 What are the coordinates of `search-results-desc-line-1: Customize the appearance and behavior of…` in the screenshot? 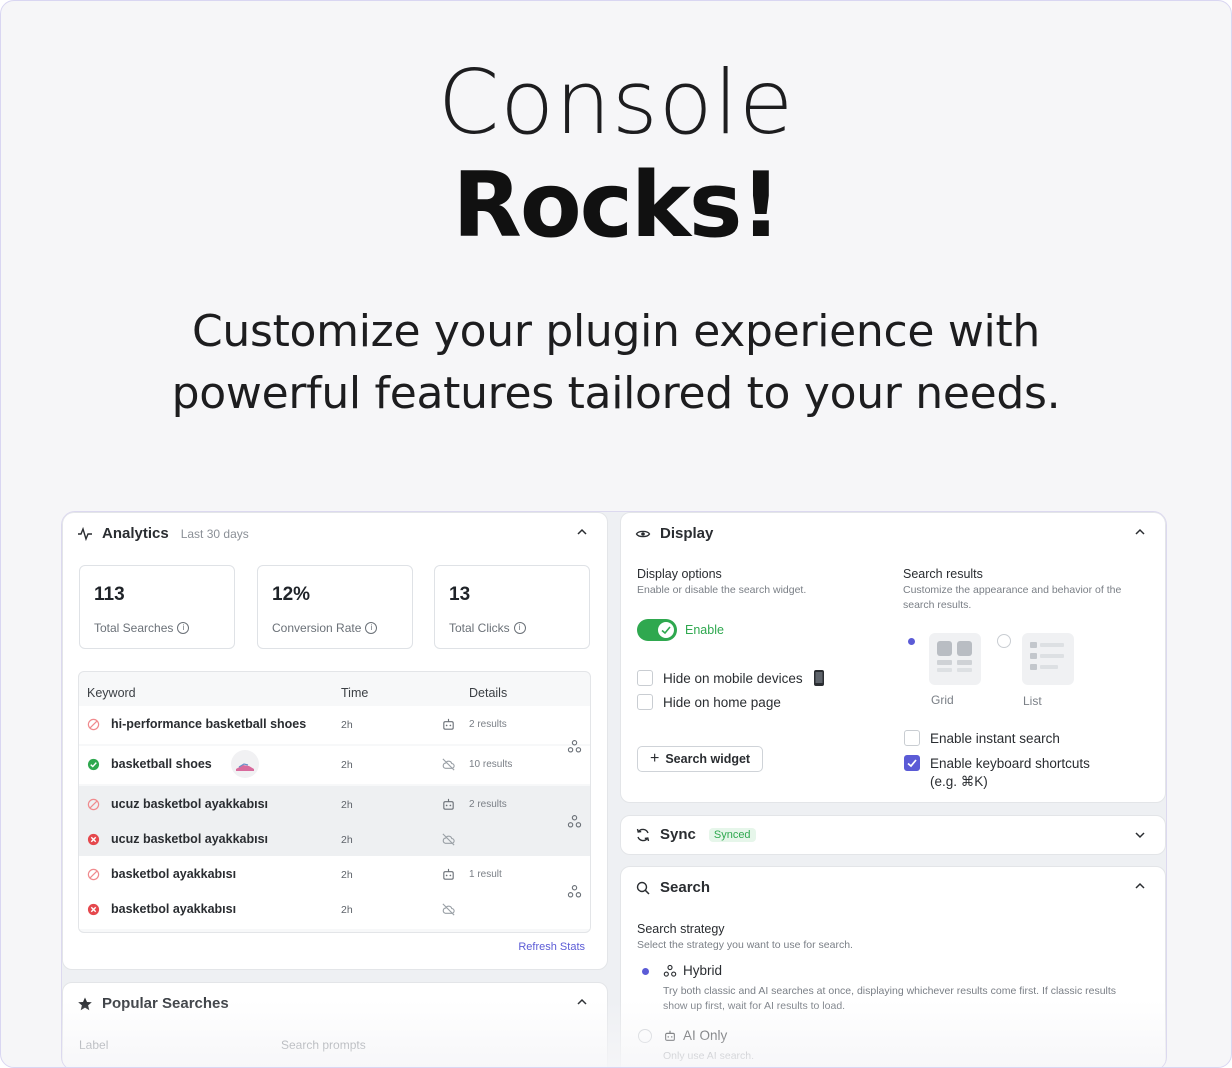 It's located at (1012, 590).